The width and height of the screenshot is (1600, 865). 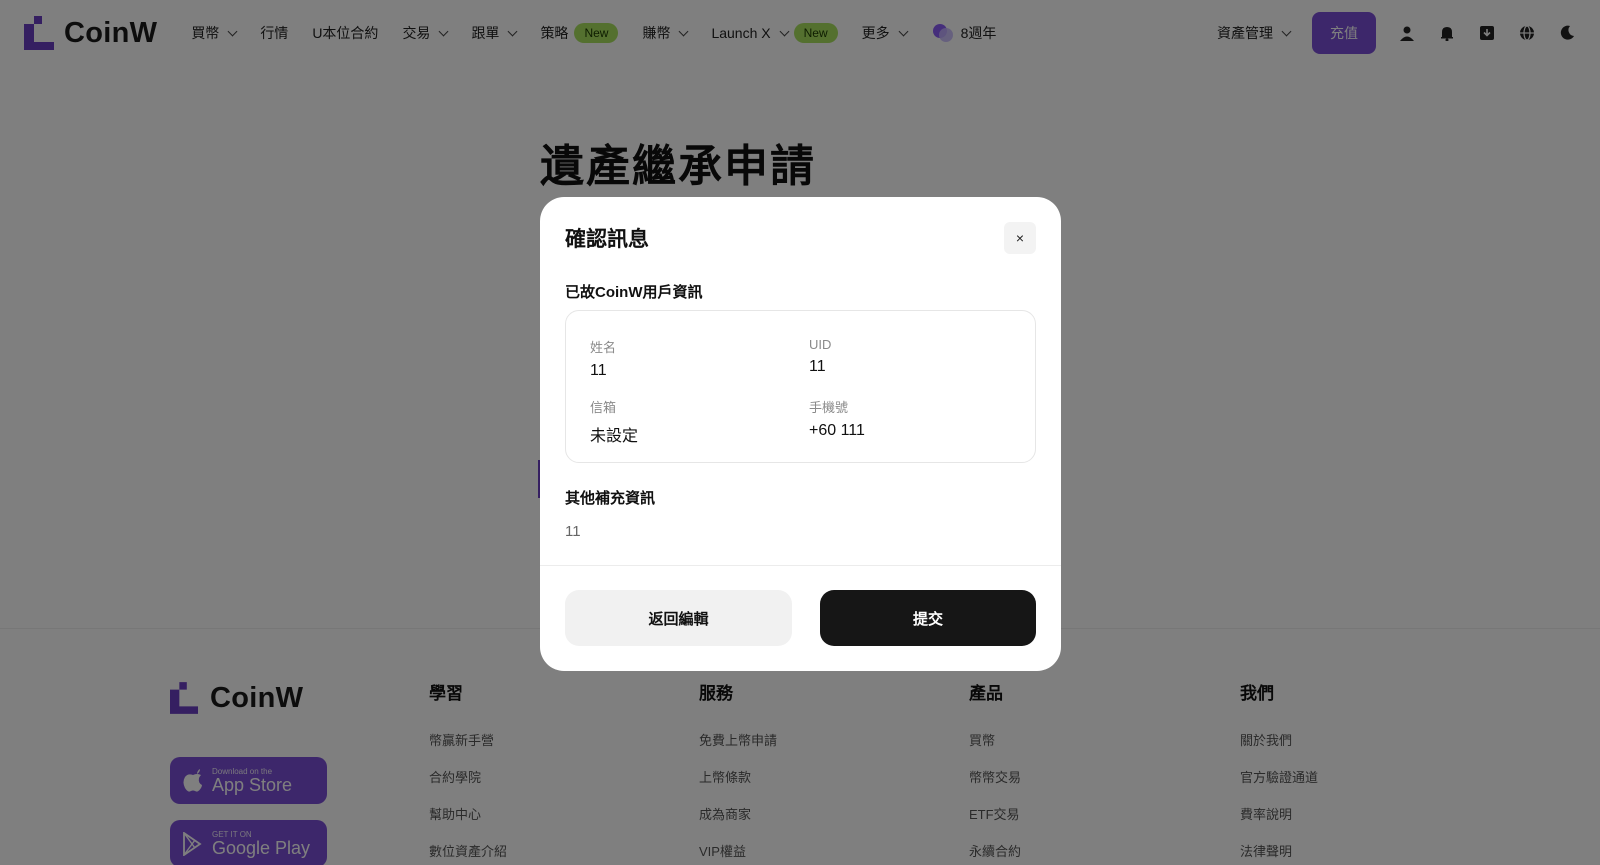 I want to click on dialog-title: 確認訊息, so click(x=607, y=239).